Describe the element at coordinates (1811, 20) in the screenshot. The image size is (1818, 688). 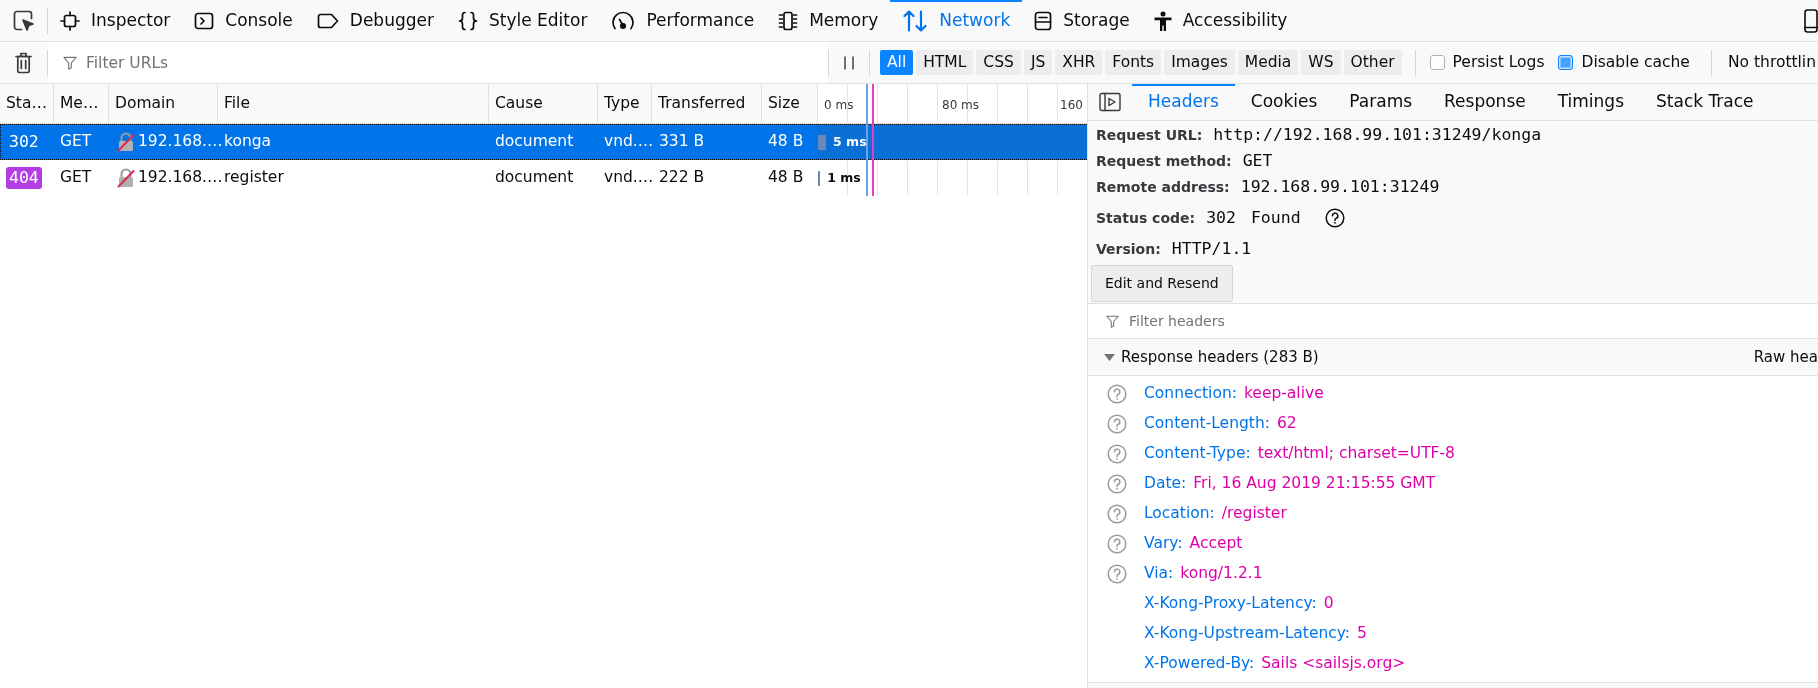
I see `device-icon` at that location.